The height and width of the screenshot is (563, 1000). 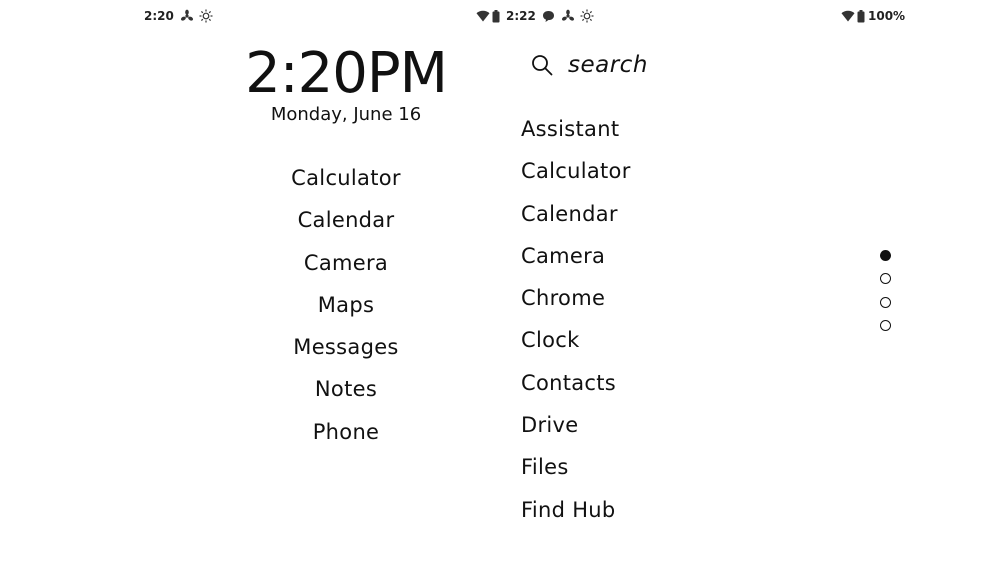 I want to click on status-bar-left: 2:20, so click(x=178, y=16).